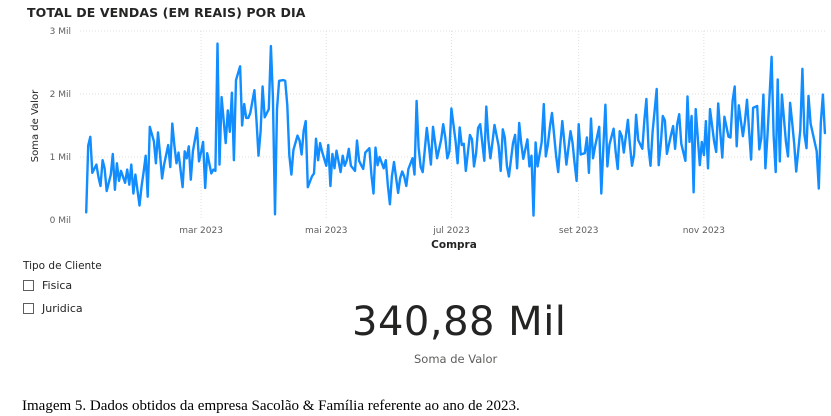 Image resolution: width=831 pixels, height=416 pixels. I want to click on y-axis-title: Soma de Valor, so click(35, 125).